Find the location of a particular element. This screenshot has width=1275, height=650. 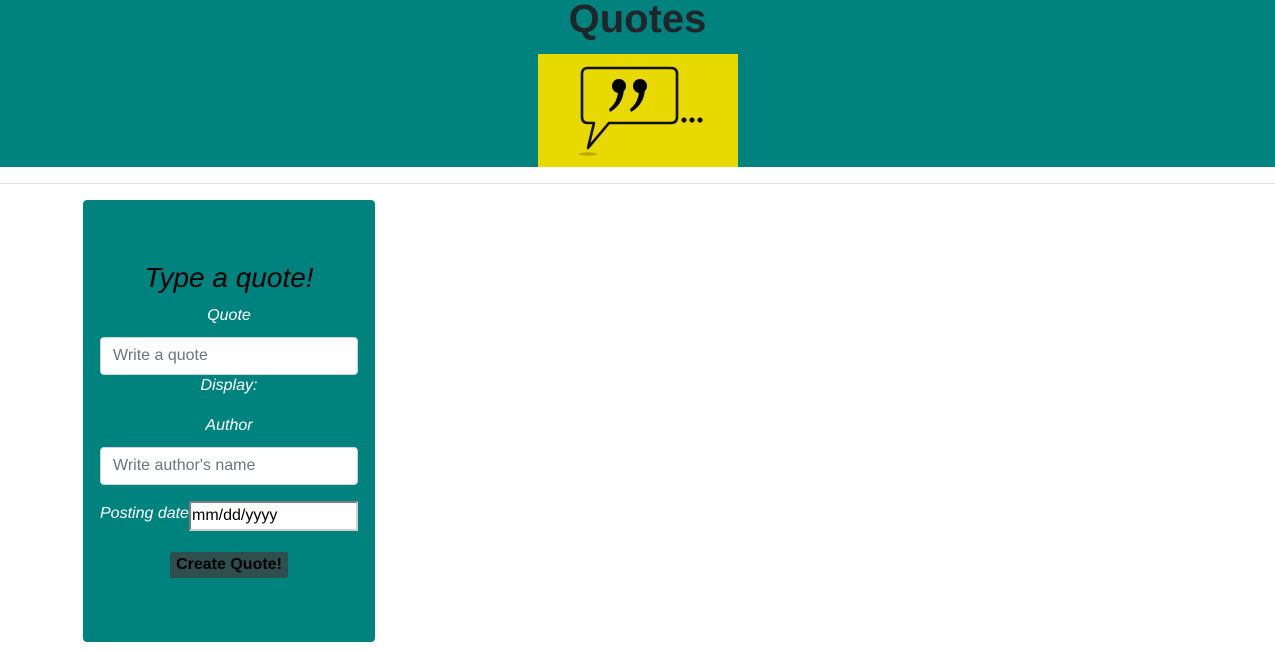

quote-label: Quote is located at coordinates (229, 315).